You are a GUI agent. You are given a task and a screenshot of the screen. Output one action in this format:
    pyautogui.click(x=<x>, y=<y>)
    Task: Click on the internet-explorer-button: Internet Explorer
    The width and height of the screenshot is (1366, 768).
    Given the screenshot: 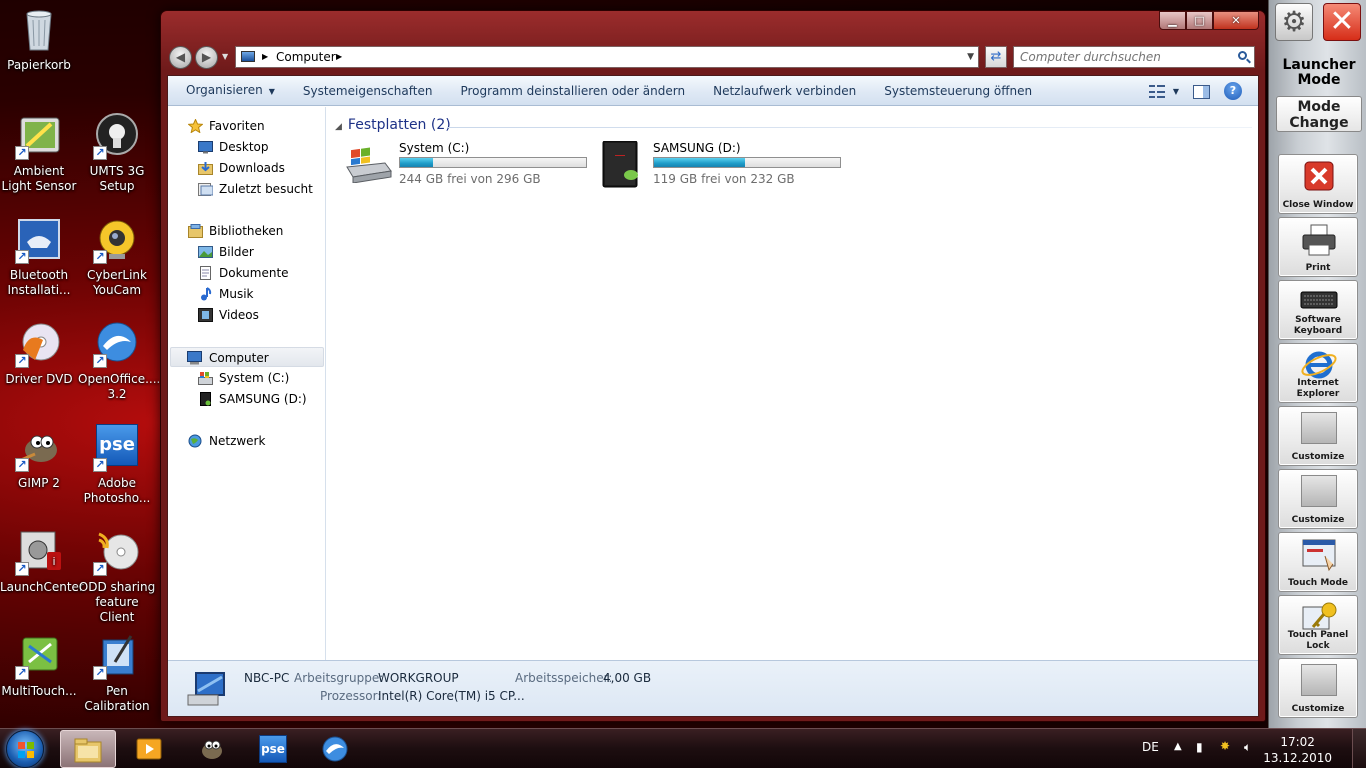 What is the action you would take?
    pyautogui.click(x=1318, y=373)
    